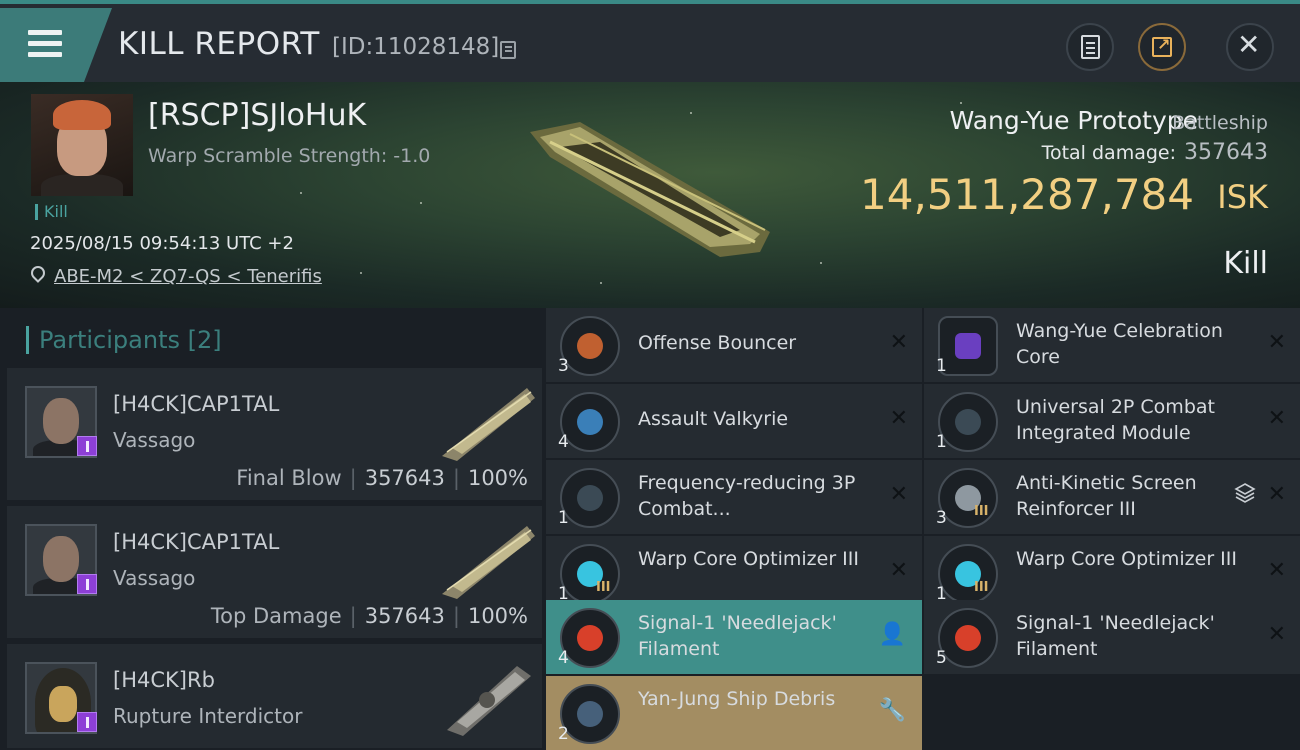 The image size is (1300, 750). What do you see at coordinates (717, 343) in the screenshot?
I see `item-name: Offense Bouncer` at bounding box center [717, 343].